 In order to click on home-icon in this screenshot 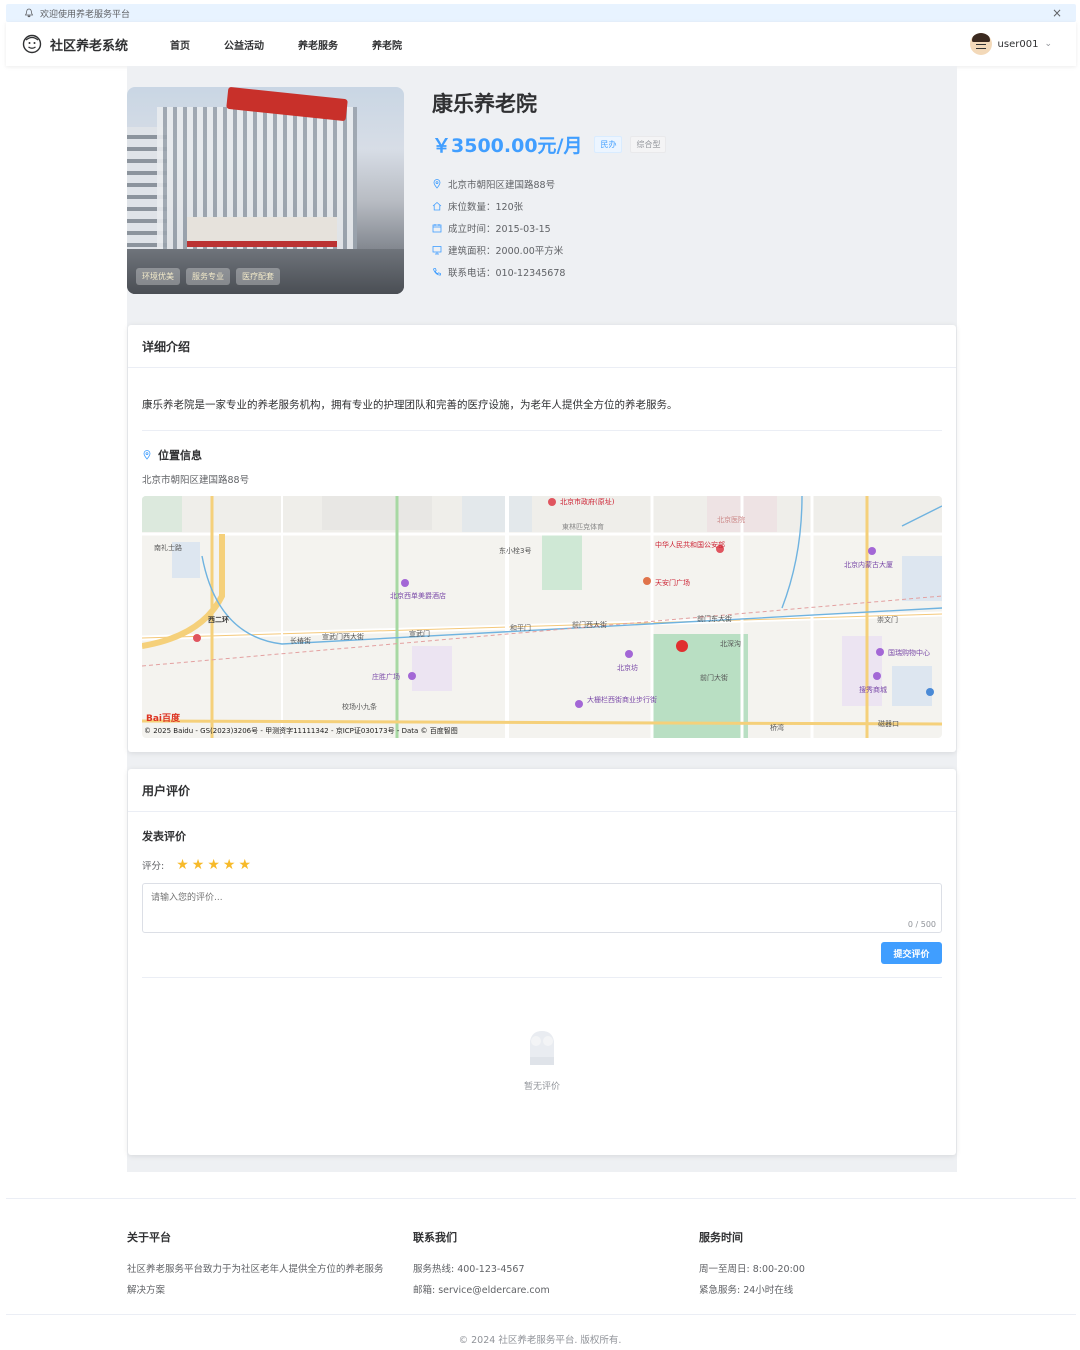, I will do `click(437, 206)`.